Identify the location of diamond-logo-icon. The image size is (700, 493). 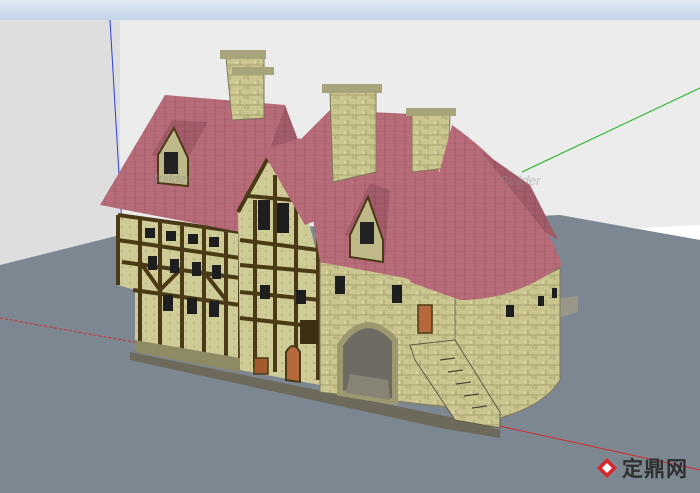
(607, 468).